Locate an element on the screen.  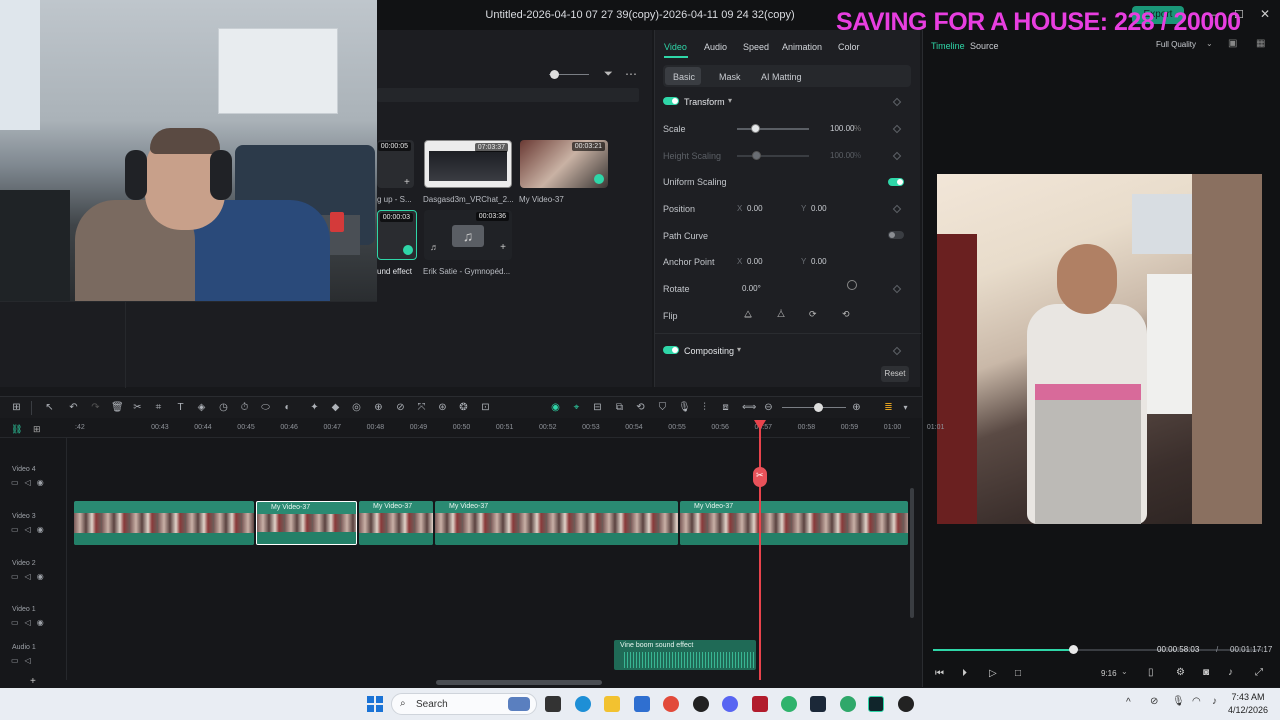
subtab-basic: Basic is located at coordinates (684, 77).